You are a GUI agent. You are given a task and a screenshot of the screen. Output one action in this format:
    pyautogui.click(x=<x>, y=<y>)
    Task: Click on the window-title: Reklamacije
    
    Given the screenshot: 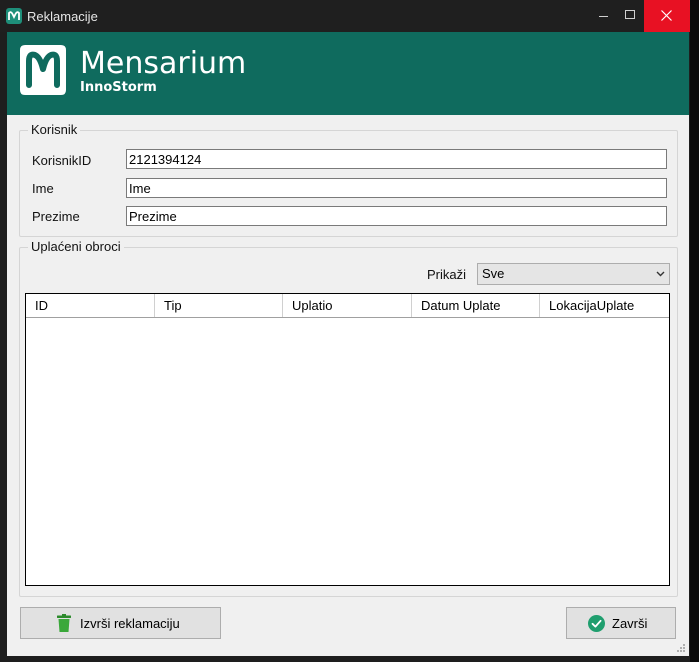 What is the action you would take?
    pyautogui.click(x=62, y=16)
    